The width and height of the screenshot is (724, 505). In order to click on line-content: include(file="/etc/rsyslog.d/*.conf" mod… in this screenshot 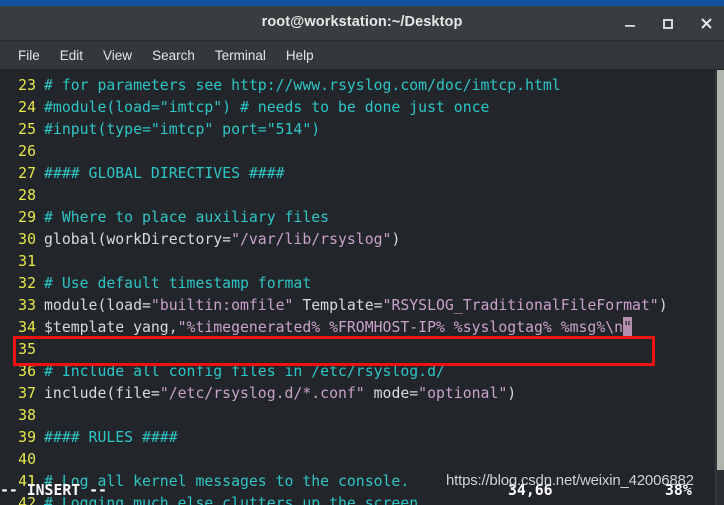, I will do `click(276, 394)`.